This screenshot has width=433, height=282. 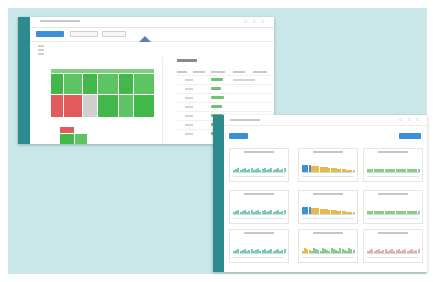 I want to click on add-widget-button, so click(x=410, y=136).